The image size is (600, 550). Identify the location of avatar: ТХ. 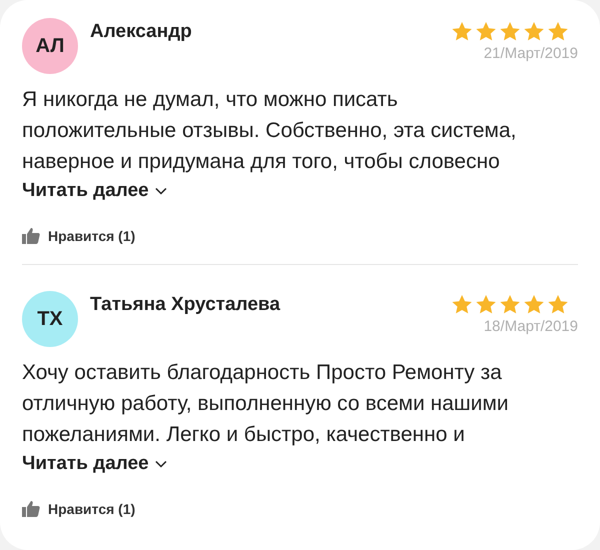
(50, 319).